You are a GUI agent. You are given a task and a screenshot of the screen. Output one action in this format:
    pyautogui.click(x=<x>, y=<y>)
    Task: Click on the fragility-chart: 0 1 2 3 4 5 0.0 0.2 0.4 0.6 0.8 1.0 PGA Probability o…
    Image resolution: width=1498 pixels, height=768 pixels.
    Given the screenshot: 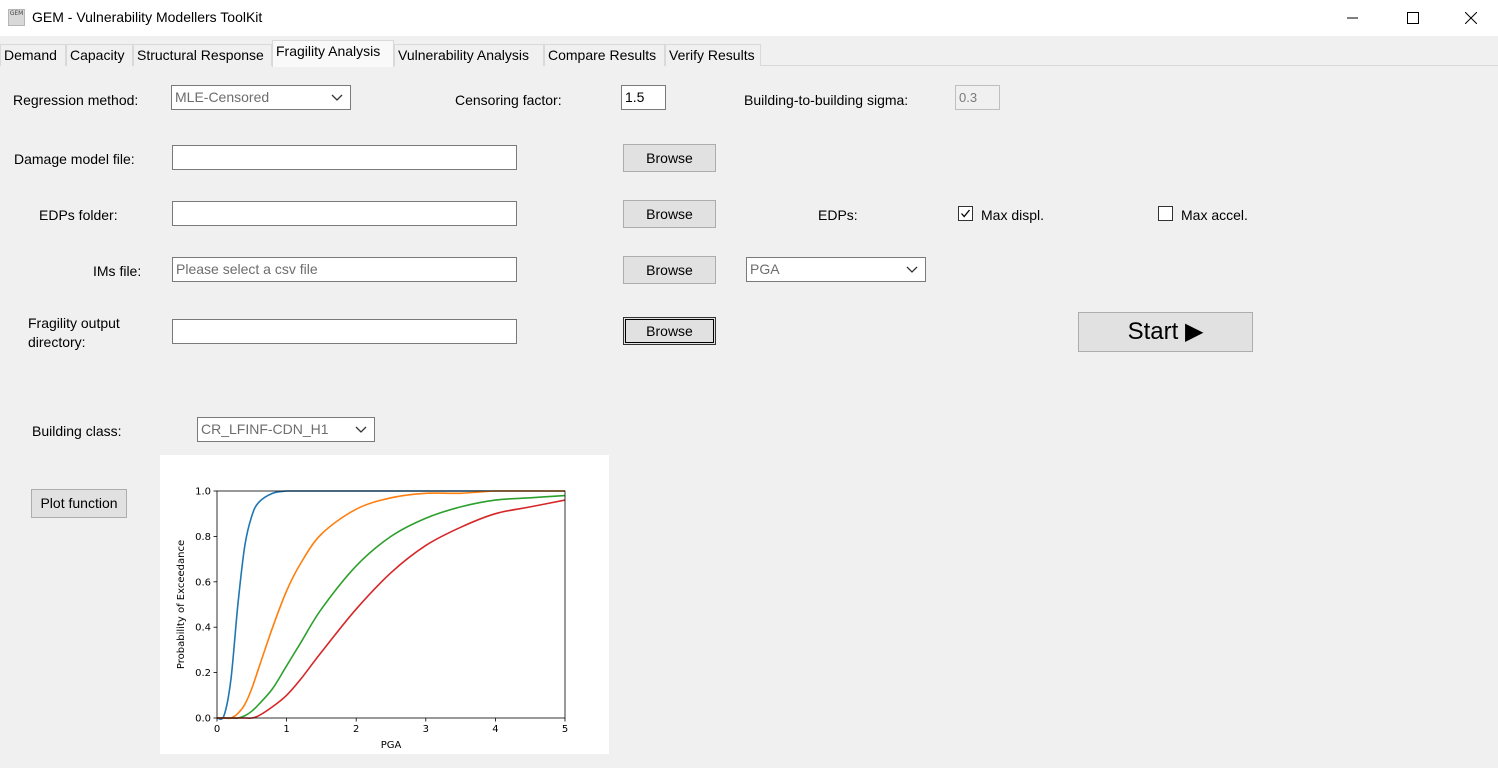 What is the action you would take?
    pyautogui.click(x=372, y=619)
    